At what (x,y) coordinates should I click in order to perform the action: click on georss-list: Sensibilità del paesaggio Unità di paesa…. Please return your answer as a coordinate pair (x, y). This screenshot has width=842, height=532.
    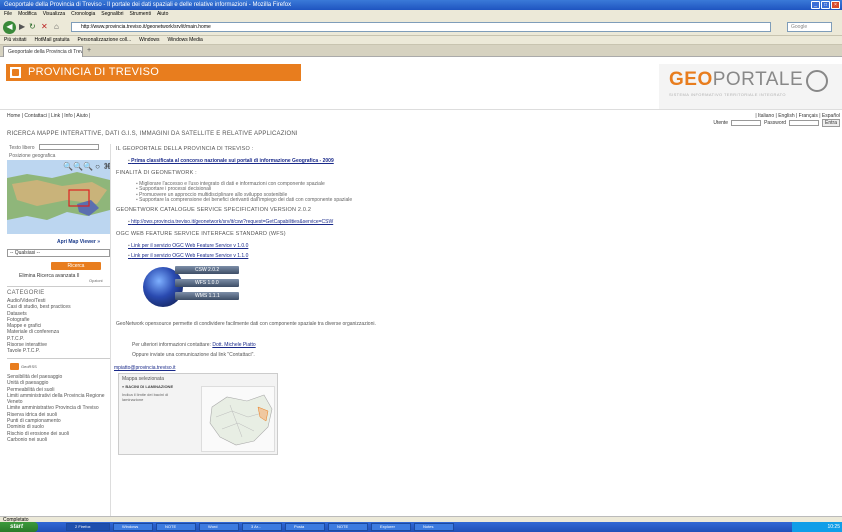
    Looking at the image, I should click on (58, 408).